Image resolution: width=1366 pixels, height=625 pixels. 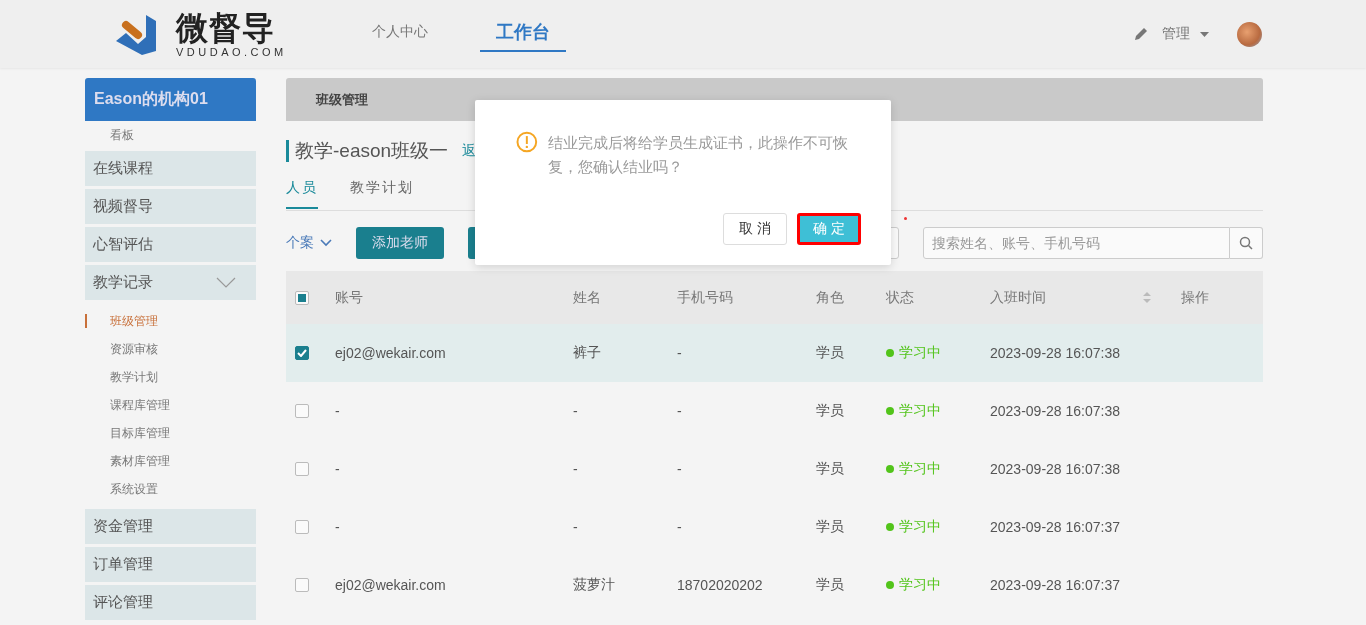 What do you see at coordinates (1195, 297) in the screenshot?
I see `column-header: 操作` at bounding box center [1195, 297].